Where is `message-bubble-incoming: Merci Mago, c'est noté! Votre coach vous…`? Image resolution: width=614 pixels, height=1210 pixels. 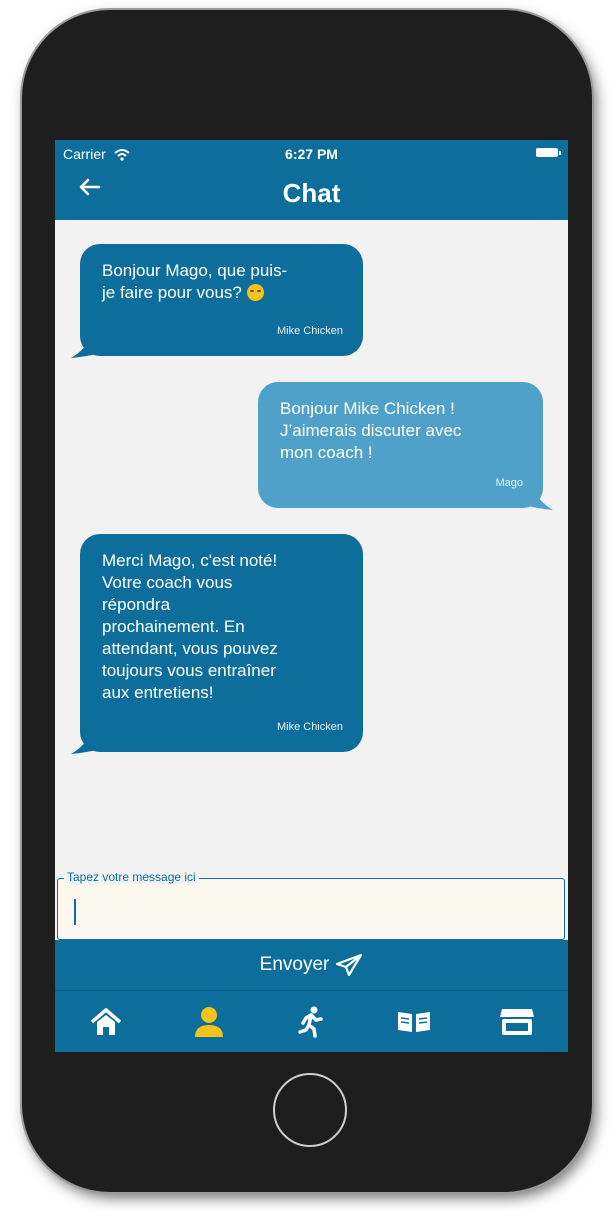
message-bubble-incoming: Merci Mago, c'est noté! Votre coach vous… is located at coordinates (221, 643).